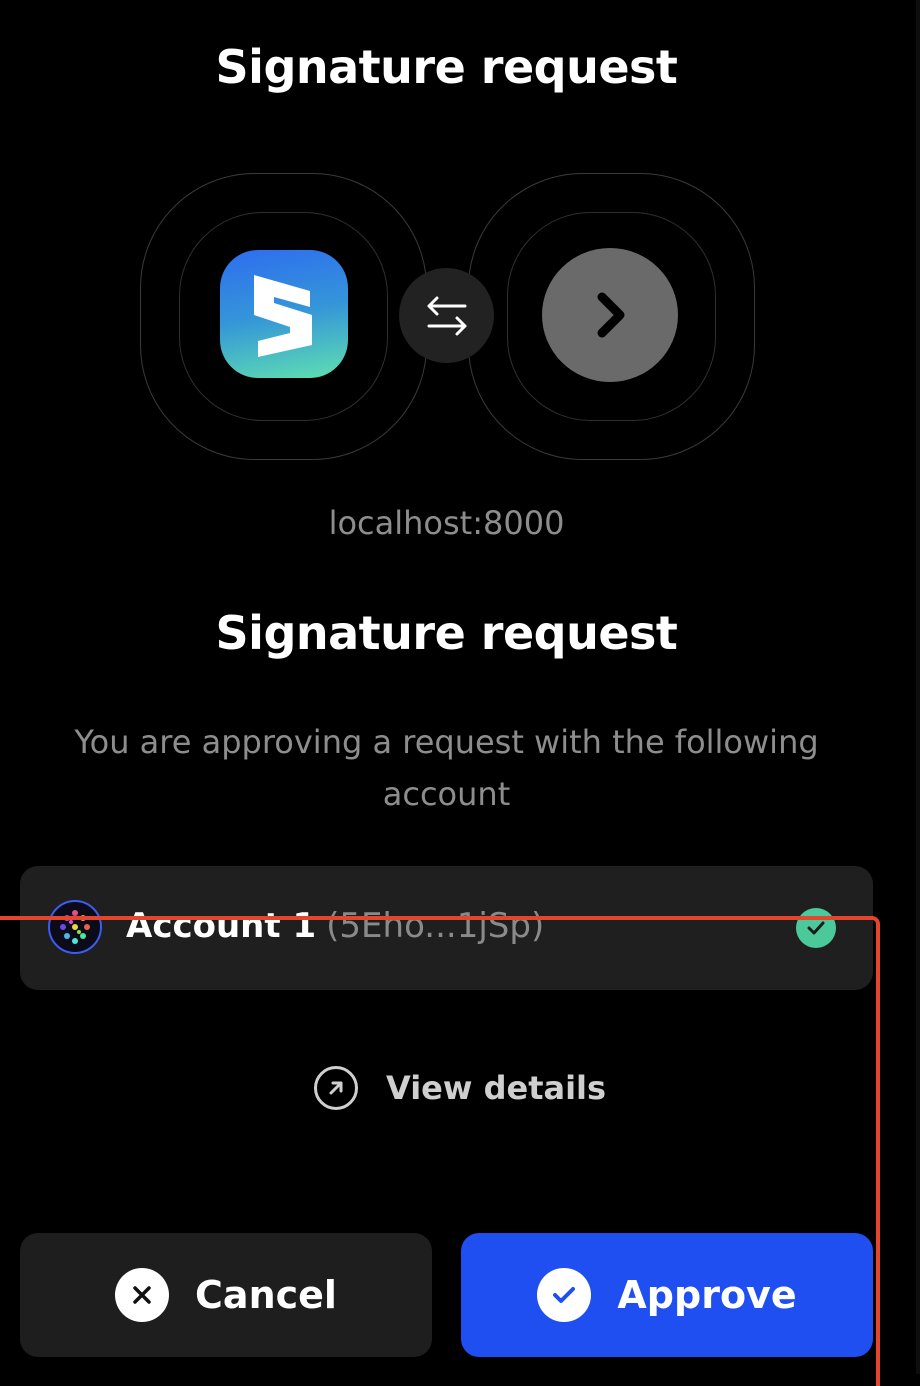 The width and height of the screenshot is (920, 1386). I want to click on account-address: (5Eho...1jSp), so click(435, 926).